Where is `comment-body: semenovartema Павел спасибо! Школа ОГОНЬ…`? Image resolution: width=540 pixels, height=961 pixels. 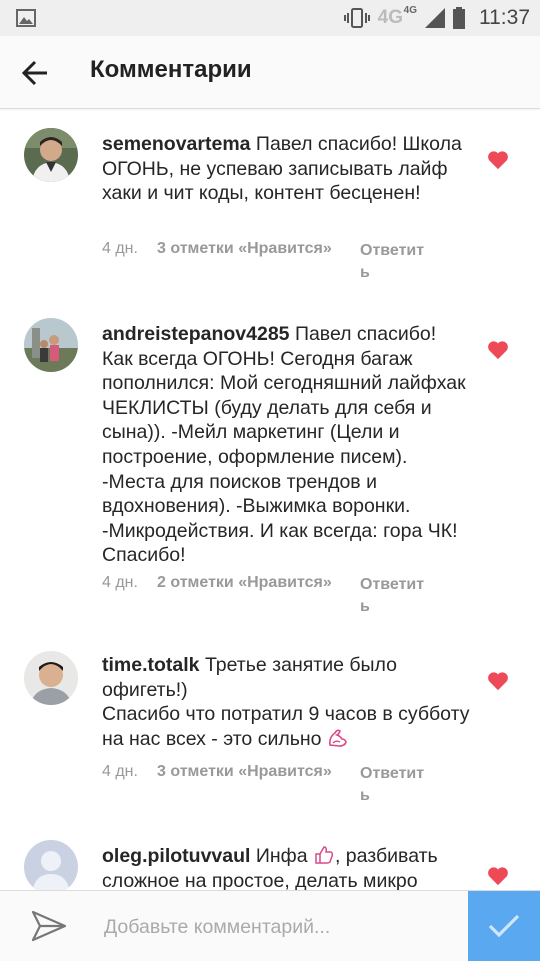 comment-body: semenovartema Павел спасибо! Школа ОГОНЬ… is located at coordinates (287, 169).